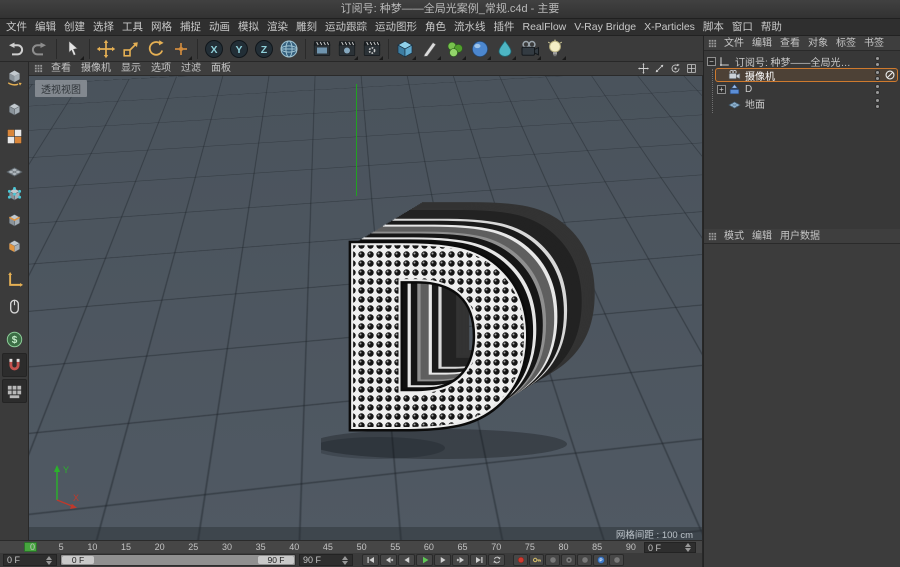  I want to click on viewport-menu-item-0: 查看, so click(61, 69).